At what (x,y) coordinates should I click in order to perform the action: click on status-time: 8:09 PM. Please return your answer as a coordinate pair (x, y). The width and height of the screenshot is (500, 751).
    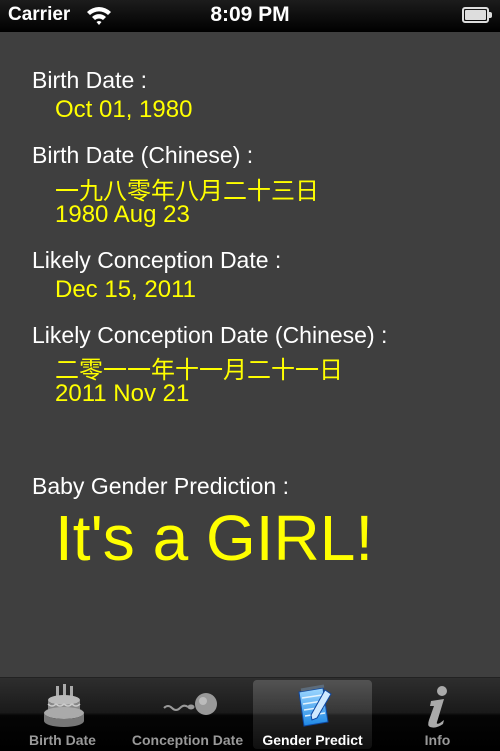
    Looking at the image, I should click on (250, 14).